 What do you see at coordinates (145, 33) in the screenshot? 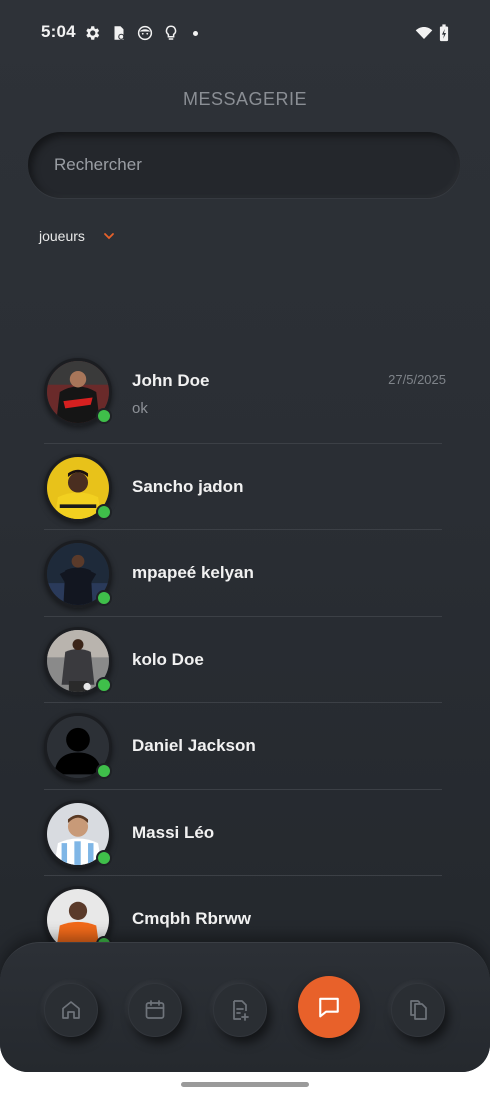
I see `face-icon` at bounding box center [145, 33].